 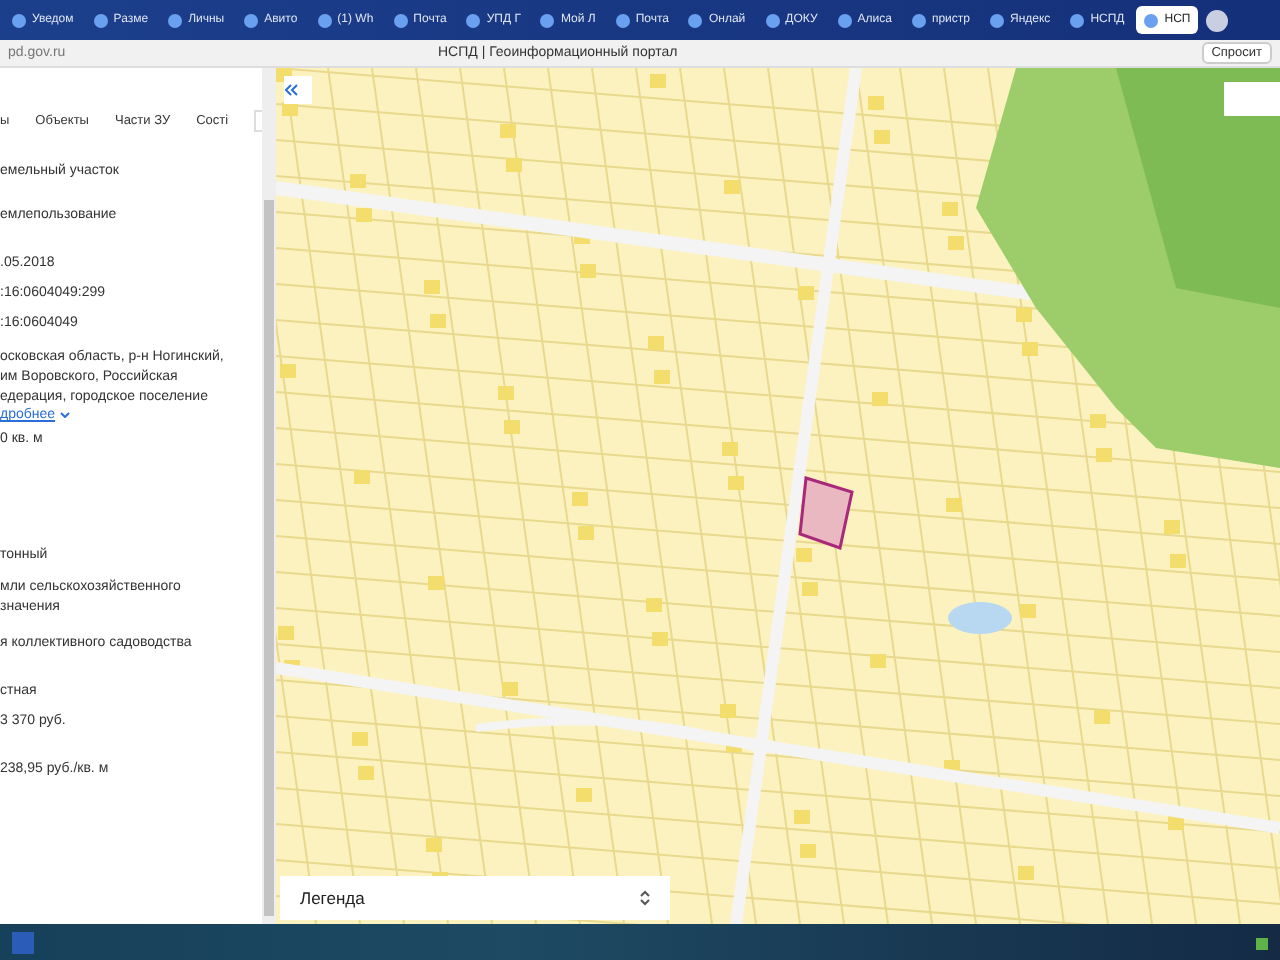 What do you see at coordinates (645, 898) in the screenshot?
I see `updown-chevron-icon` at bounding box center [645, 898].